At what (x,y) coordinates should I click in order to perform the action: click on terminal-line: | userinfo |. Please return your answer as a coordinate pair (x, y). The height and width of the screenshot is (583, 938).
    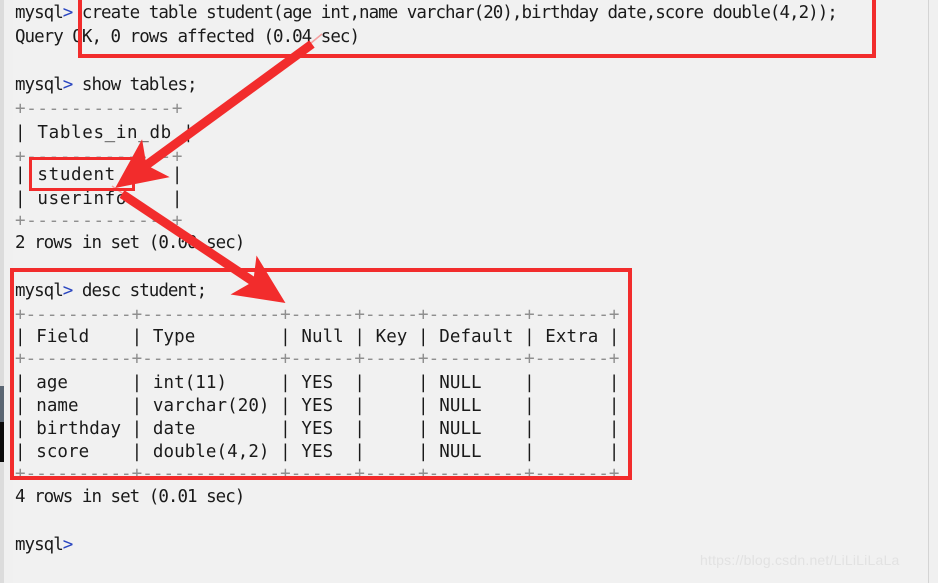
    Looking at the image, I should click on (99, 199).